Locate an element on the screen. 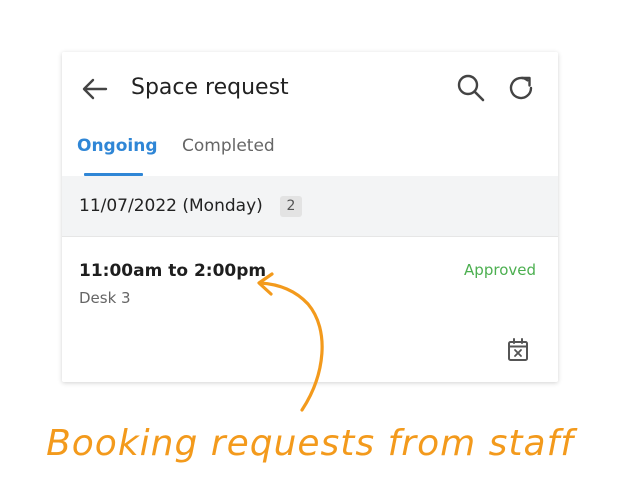 Image resolution: width=620 pixels, height=481 pixels. app-bar: Space request is located at coordinates (310, 88).